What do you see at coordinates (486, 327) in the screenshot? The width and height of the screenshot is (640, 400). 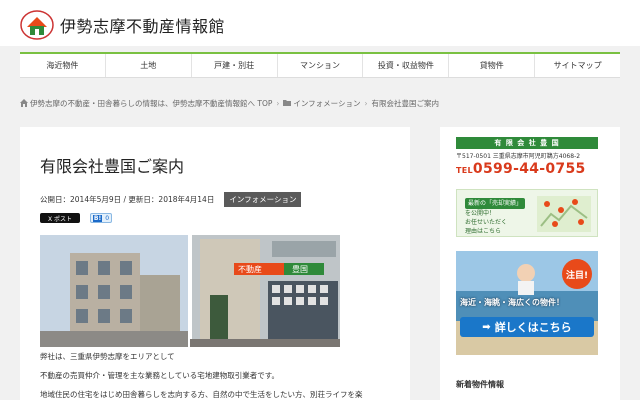 I see `arrow-right-icon: ➡` at bounding box center [486, 327].